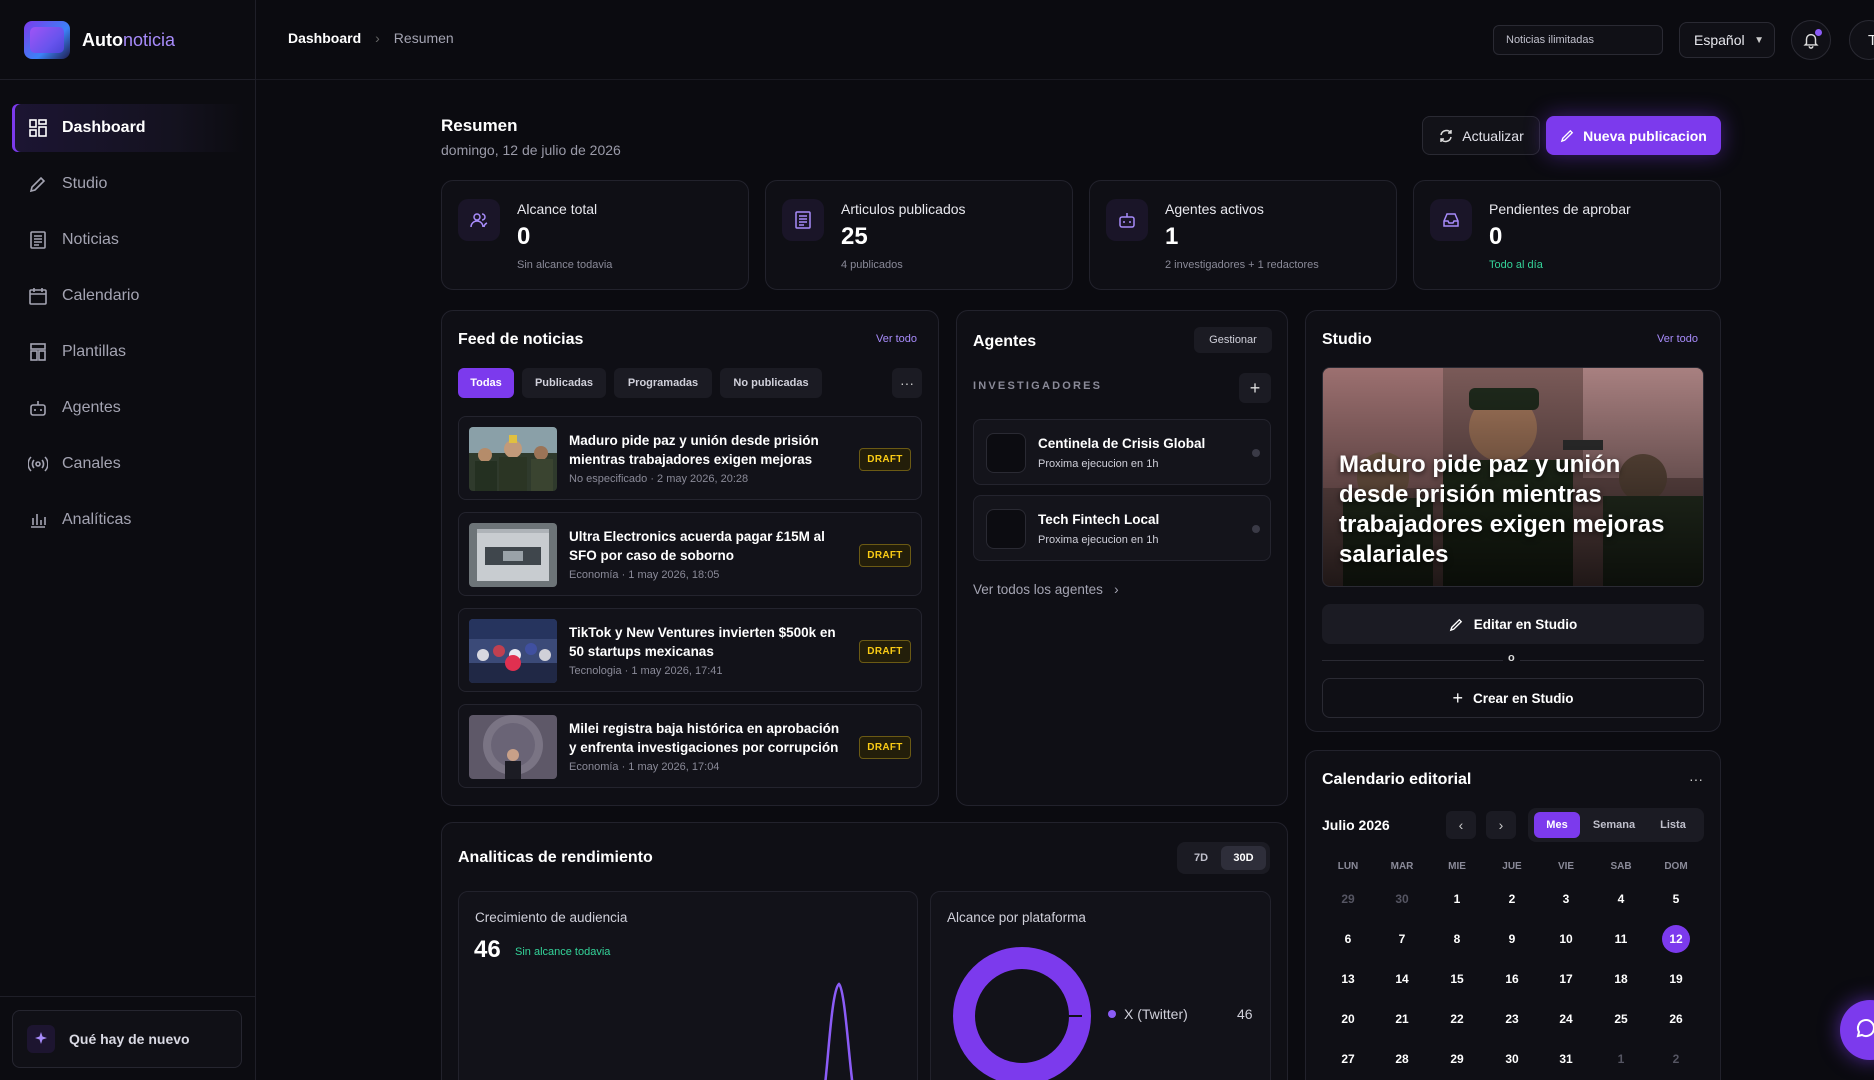  Describe the element at coordinates (1513, 624) in the screenshot. I see `edit-in-studio-button: Editar en Studio` at that location.